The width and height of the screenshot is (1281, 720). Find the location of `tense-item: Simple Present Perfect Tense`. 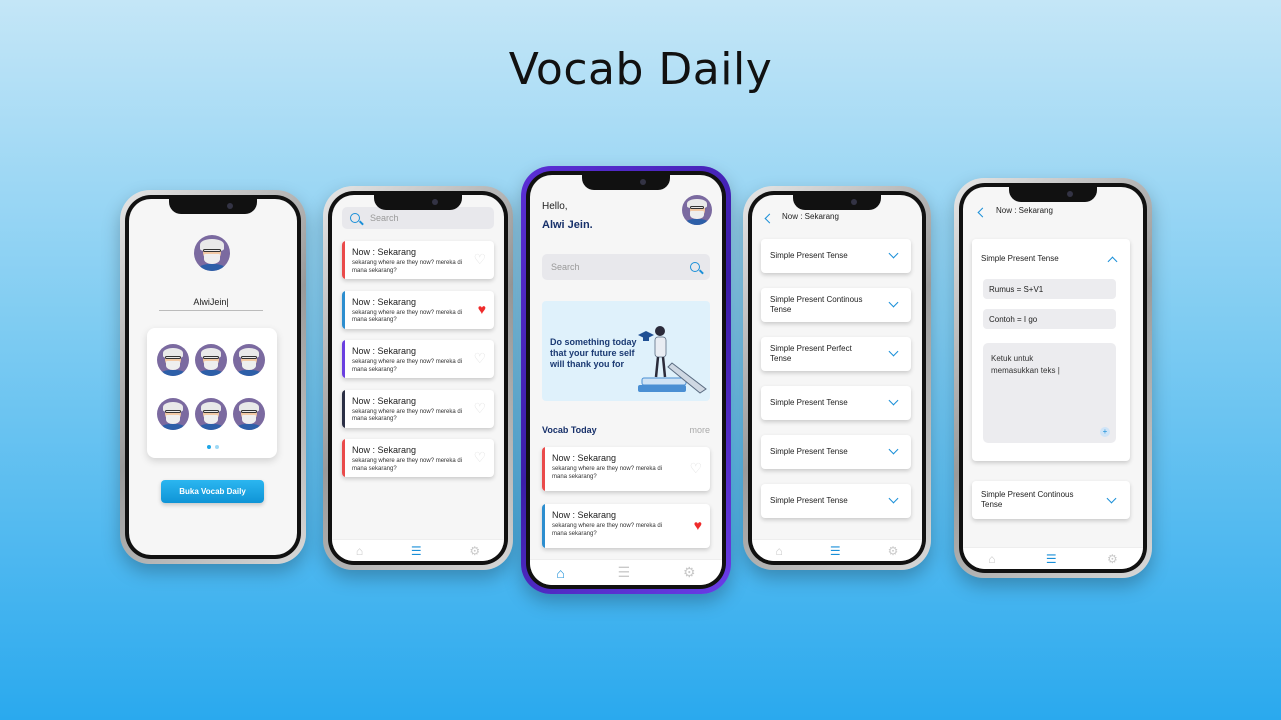

tense-item: Simple Present Perfect Tense is located at coordinates (836, 354).